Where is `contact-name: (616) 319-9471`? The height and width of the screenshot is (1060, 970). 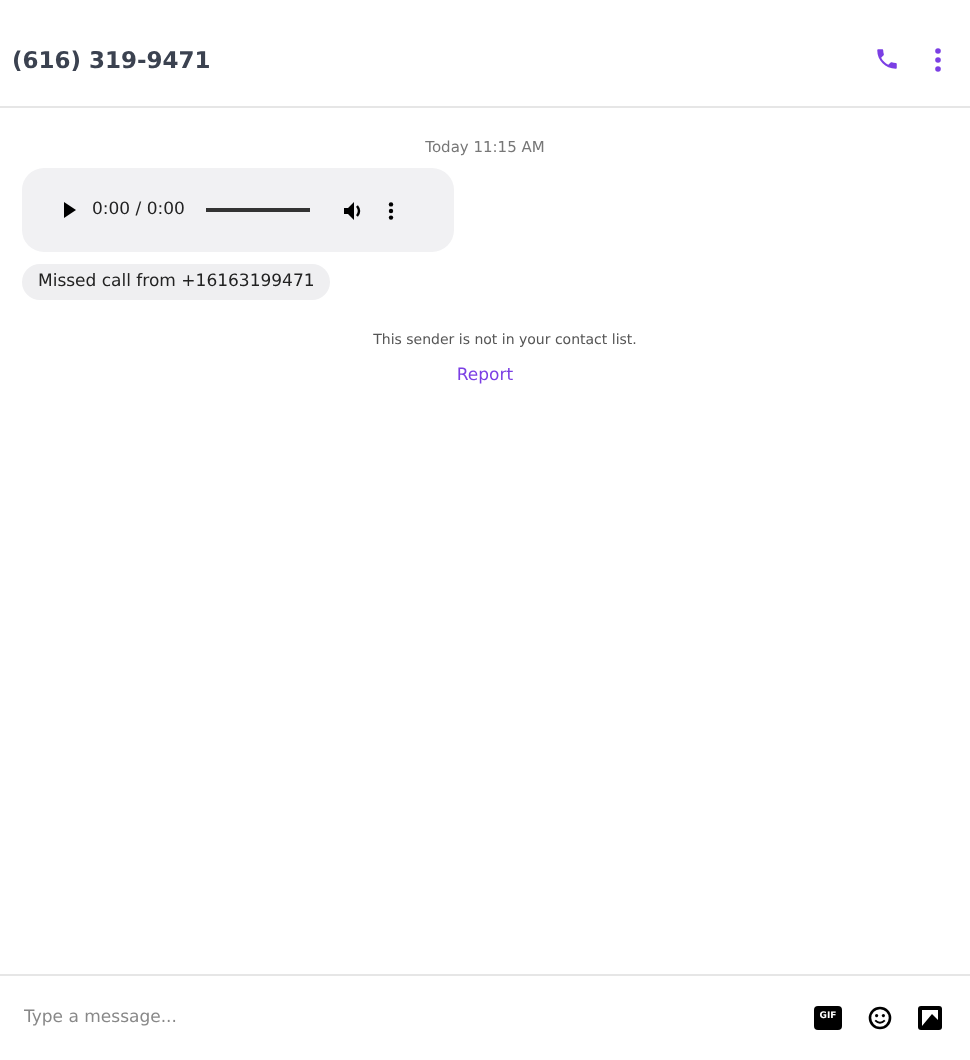
contact-name: (616) 319-9471 is located at coordinates (112, 58).